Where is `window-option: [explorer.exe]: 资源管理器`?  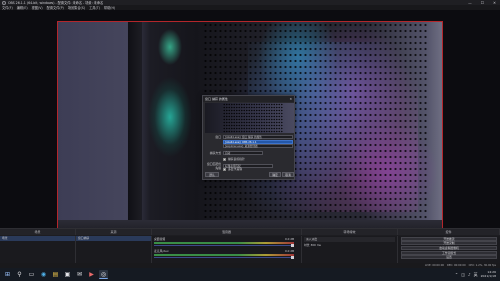
window-option: [explorer.exe]: 资源管理器 is located at coordinates (258, 146).